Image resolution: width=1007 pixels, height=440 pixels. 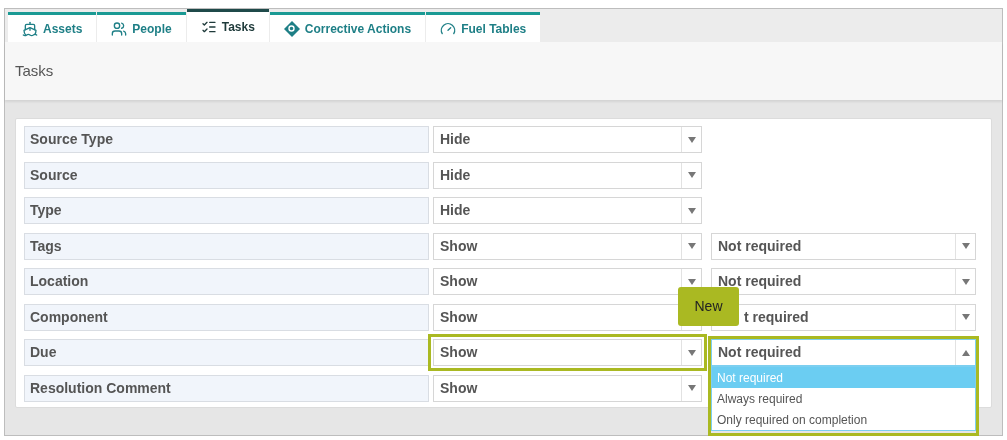 What do you see at coordinates (226, 246) in the screenshot?
I see `field-label: Tags` at bounding box center [226, 246].